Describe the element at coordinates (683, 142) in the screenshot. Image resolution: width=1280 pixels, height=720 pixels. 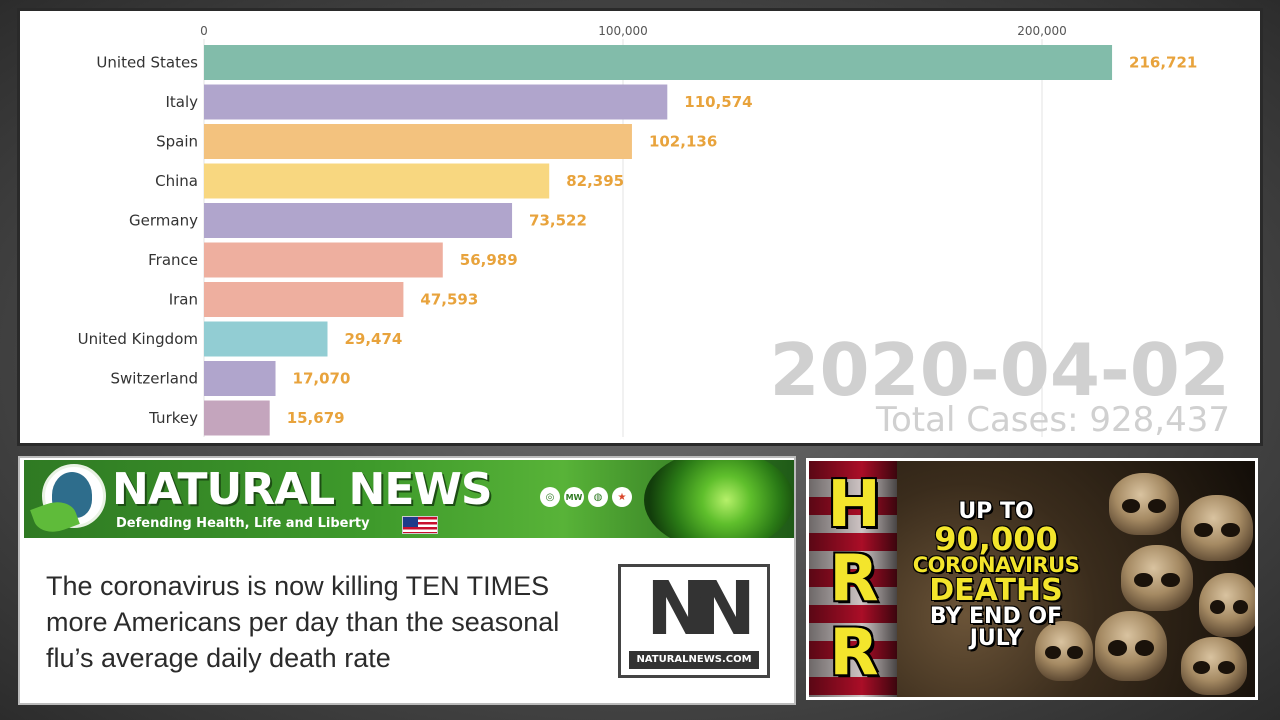
I see `value-label: 102,136` at that location.